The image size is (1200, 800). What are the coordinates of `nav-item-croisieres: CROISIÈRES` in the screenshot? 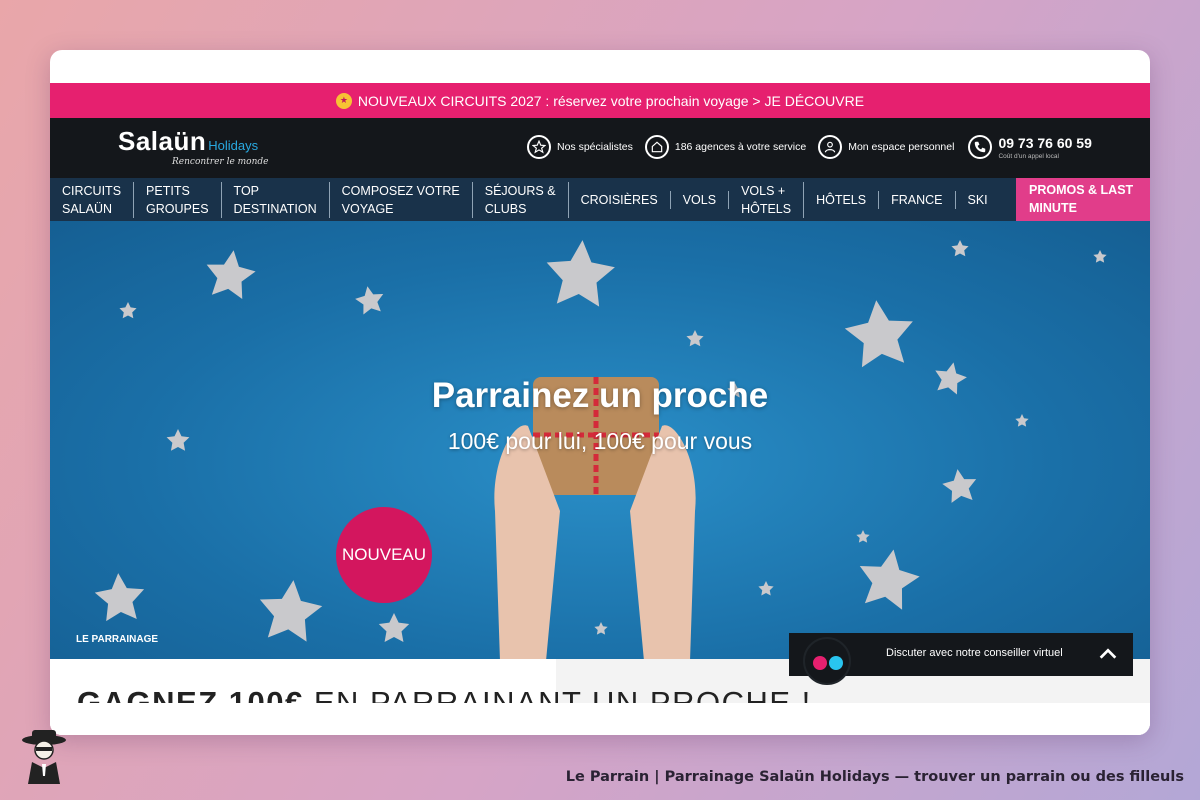 It's located at (620, 199).